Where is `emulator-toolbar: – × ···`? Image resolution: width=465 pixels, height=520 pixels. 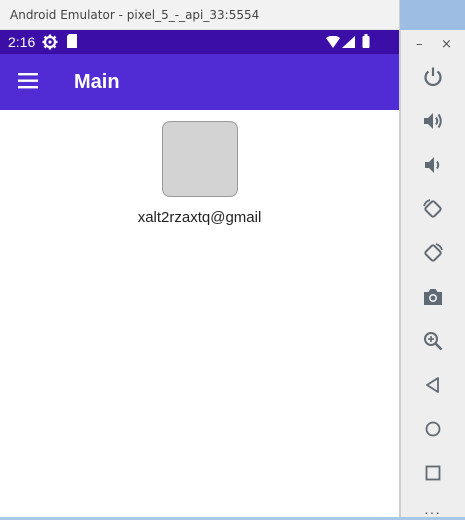 emulator-toolbar: – × ··· is located at coordinates (432, 275).